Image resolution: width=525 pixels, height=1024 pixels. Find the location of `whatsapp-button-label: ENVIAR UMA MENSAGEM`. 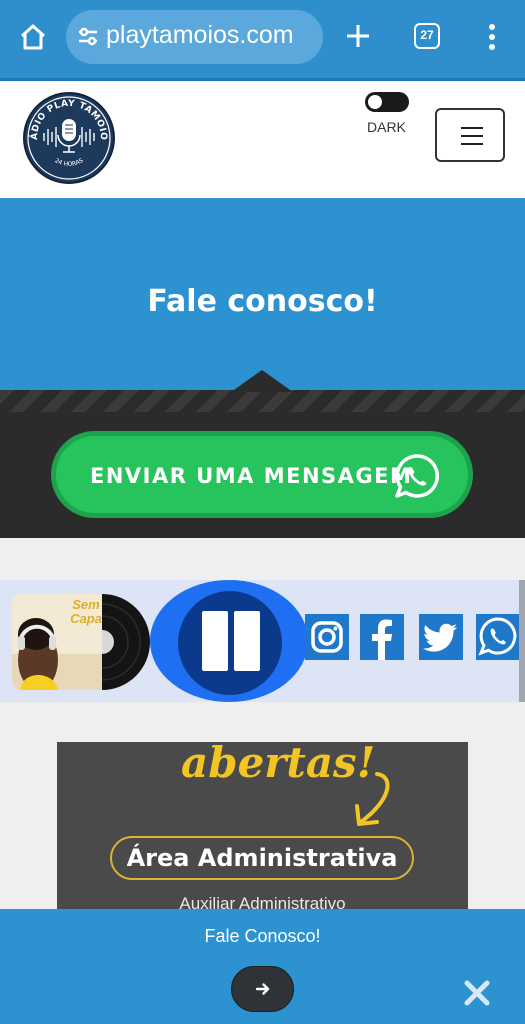

whatsapp-button-label: ENVIAR UMA MENSAGEM is located at coordinates (251, 476).